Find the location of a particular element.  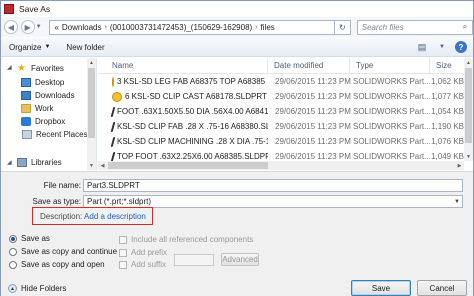

column-header-date: Date modified is located at coordinates (309, 65).